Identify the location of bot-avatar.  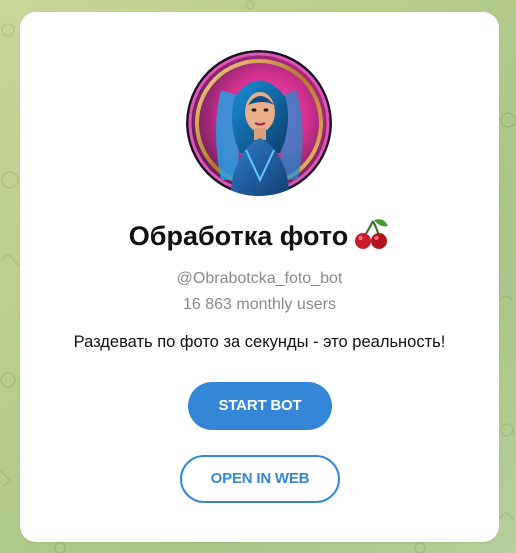
(259, 123).